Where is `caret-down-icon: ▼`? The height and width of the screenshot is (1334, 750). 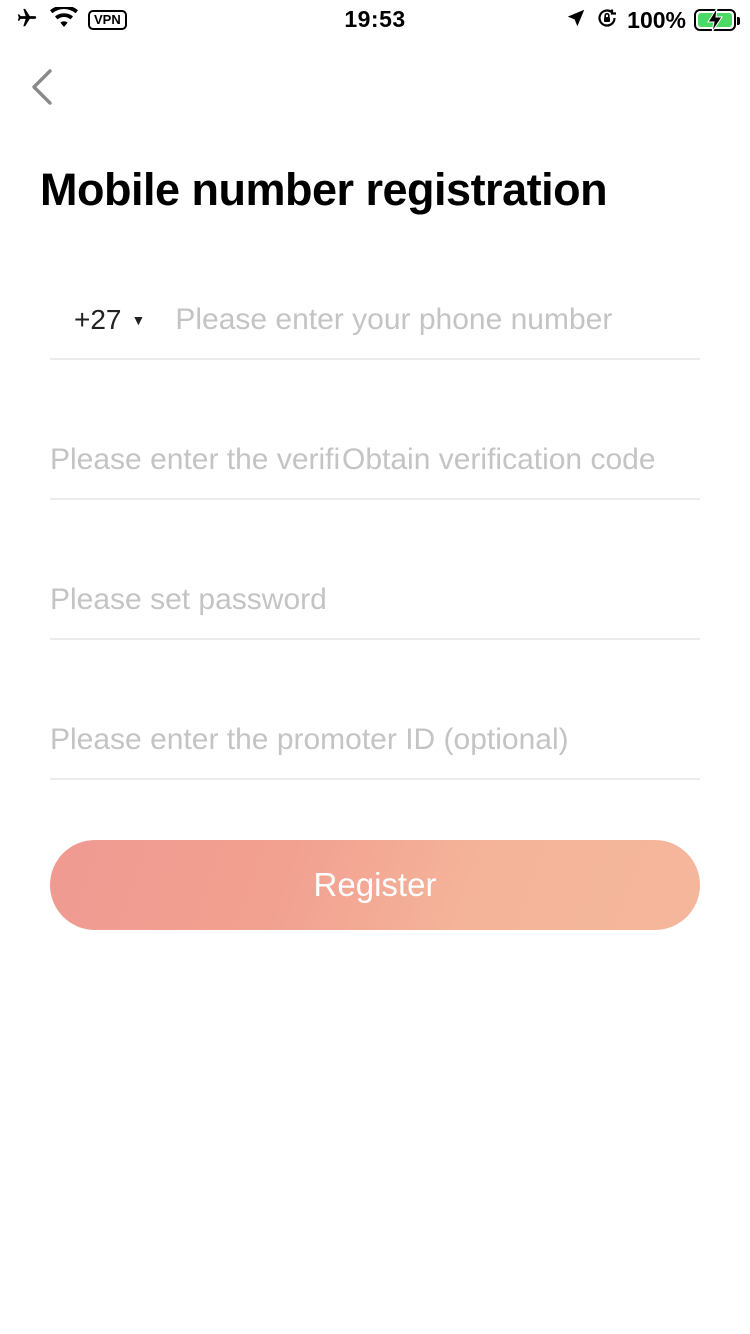
caret-down-icon: ▼ is located at coordinates (138, 320).